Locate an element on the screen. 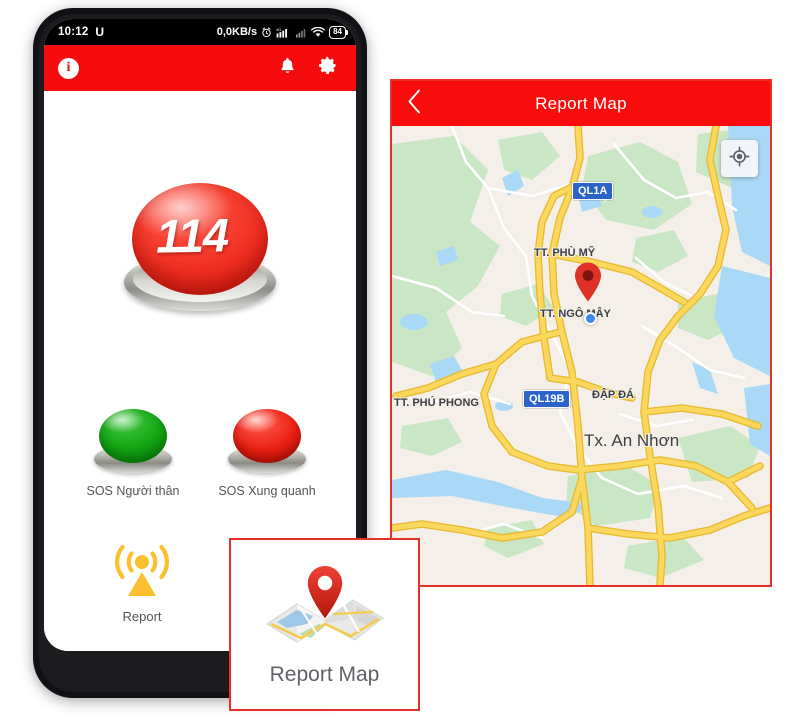  road-shield: QL19B is located at coordinates (547, 399).